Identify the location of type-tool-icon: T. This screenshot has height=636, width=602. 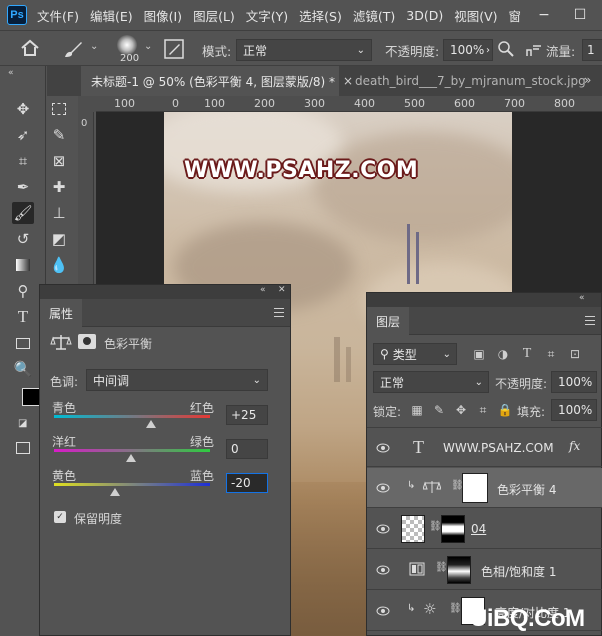
(23, 317).